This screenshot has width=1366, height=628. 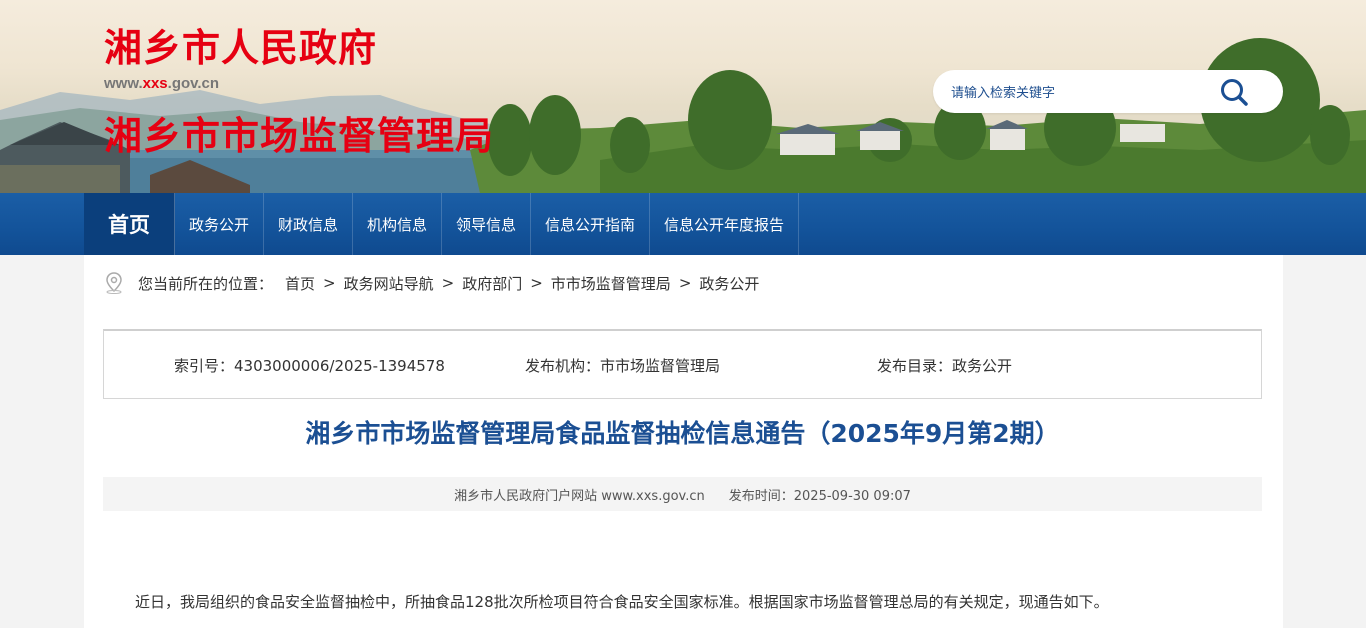 What do you see at coordinates (590, 224) in the screenshot?
I see `nav-item-disclosure-guide: 信息公开指南` at bounding box center [590, 224].